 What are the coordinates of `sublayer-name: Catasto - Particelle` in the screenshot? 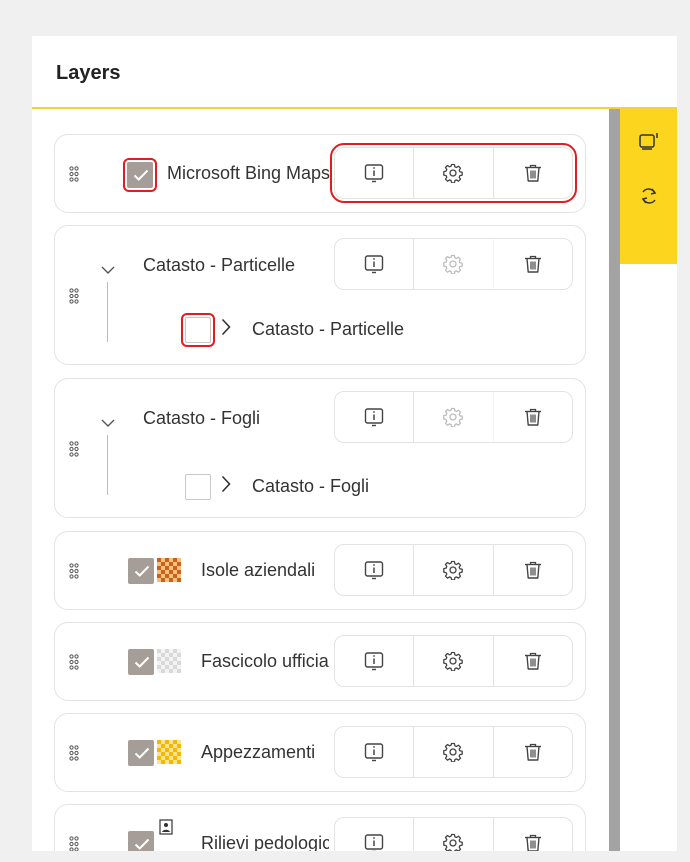 It's located at (328, 329).